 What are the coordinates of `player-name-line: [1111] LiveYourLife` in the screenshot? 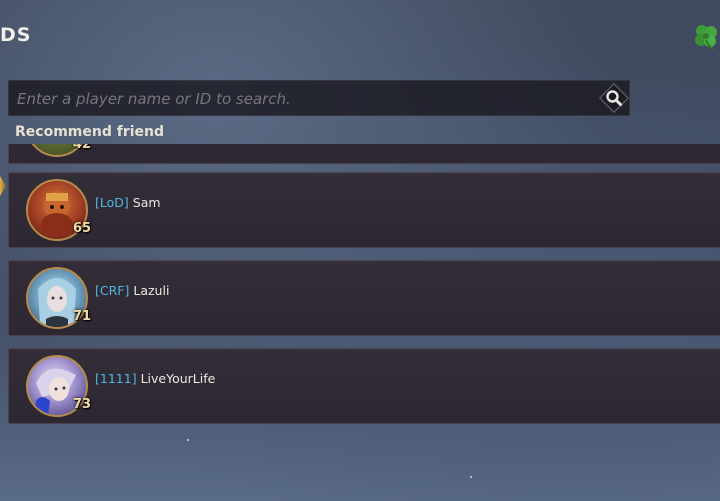 It's located at (155, 378).